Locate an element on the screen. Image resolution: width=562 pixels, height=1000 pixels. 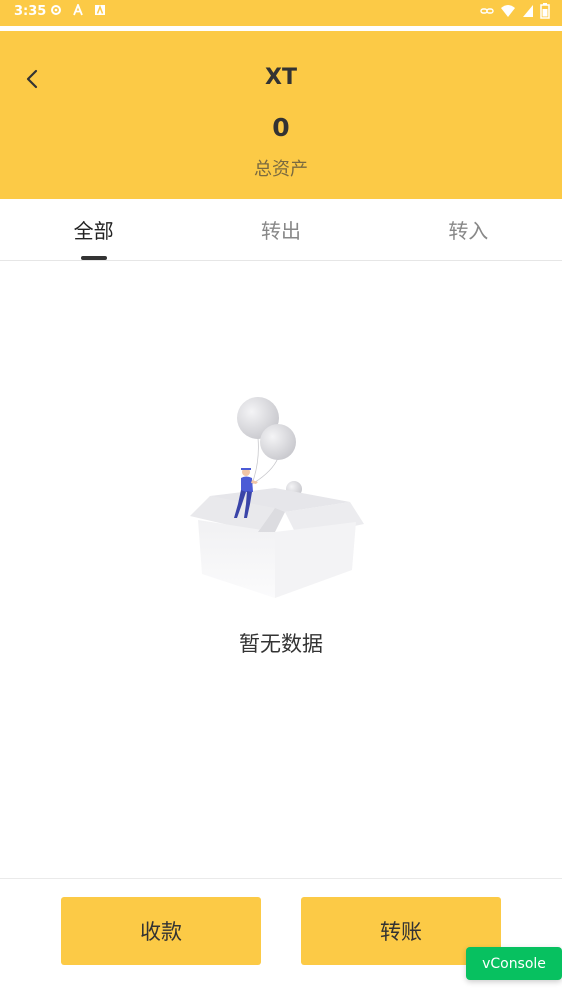
status-left-icons is located at coordinates (78, 10).